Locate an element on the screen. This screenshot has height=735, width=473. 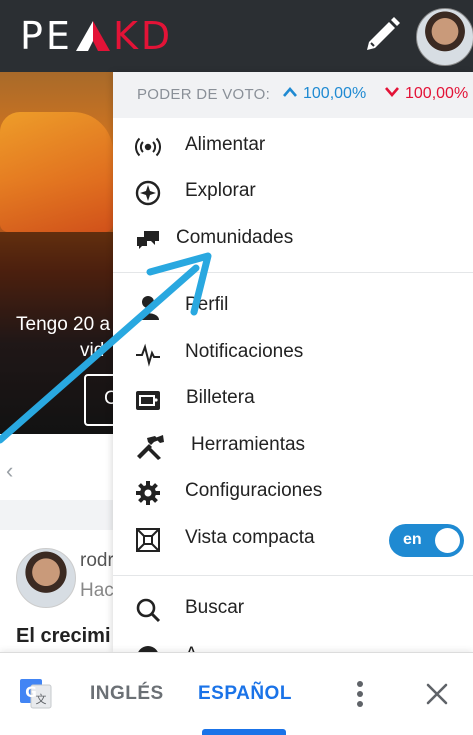
post-author: rodr is located at coordinates (97, 561).